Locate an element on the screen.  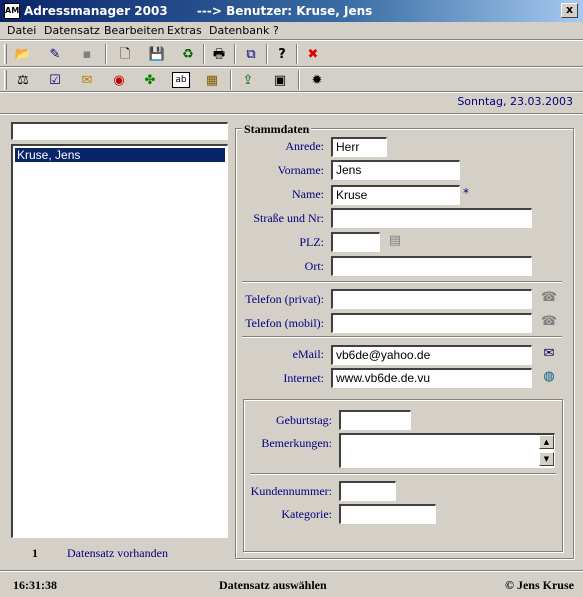
menu-datensatz: Datensatz is located at coordinates (72, 30).